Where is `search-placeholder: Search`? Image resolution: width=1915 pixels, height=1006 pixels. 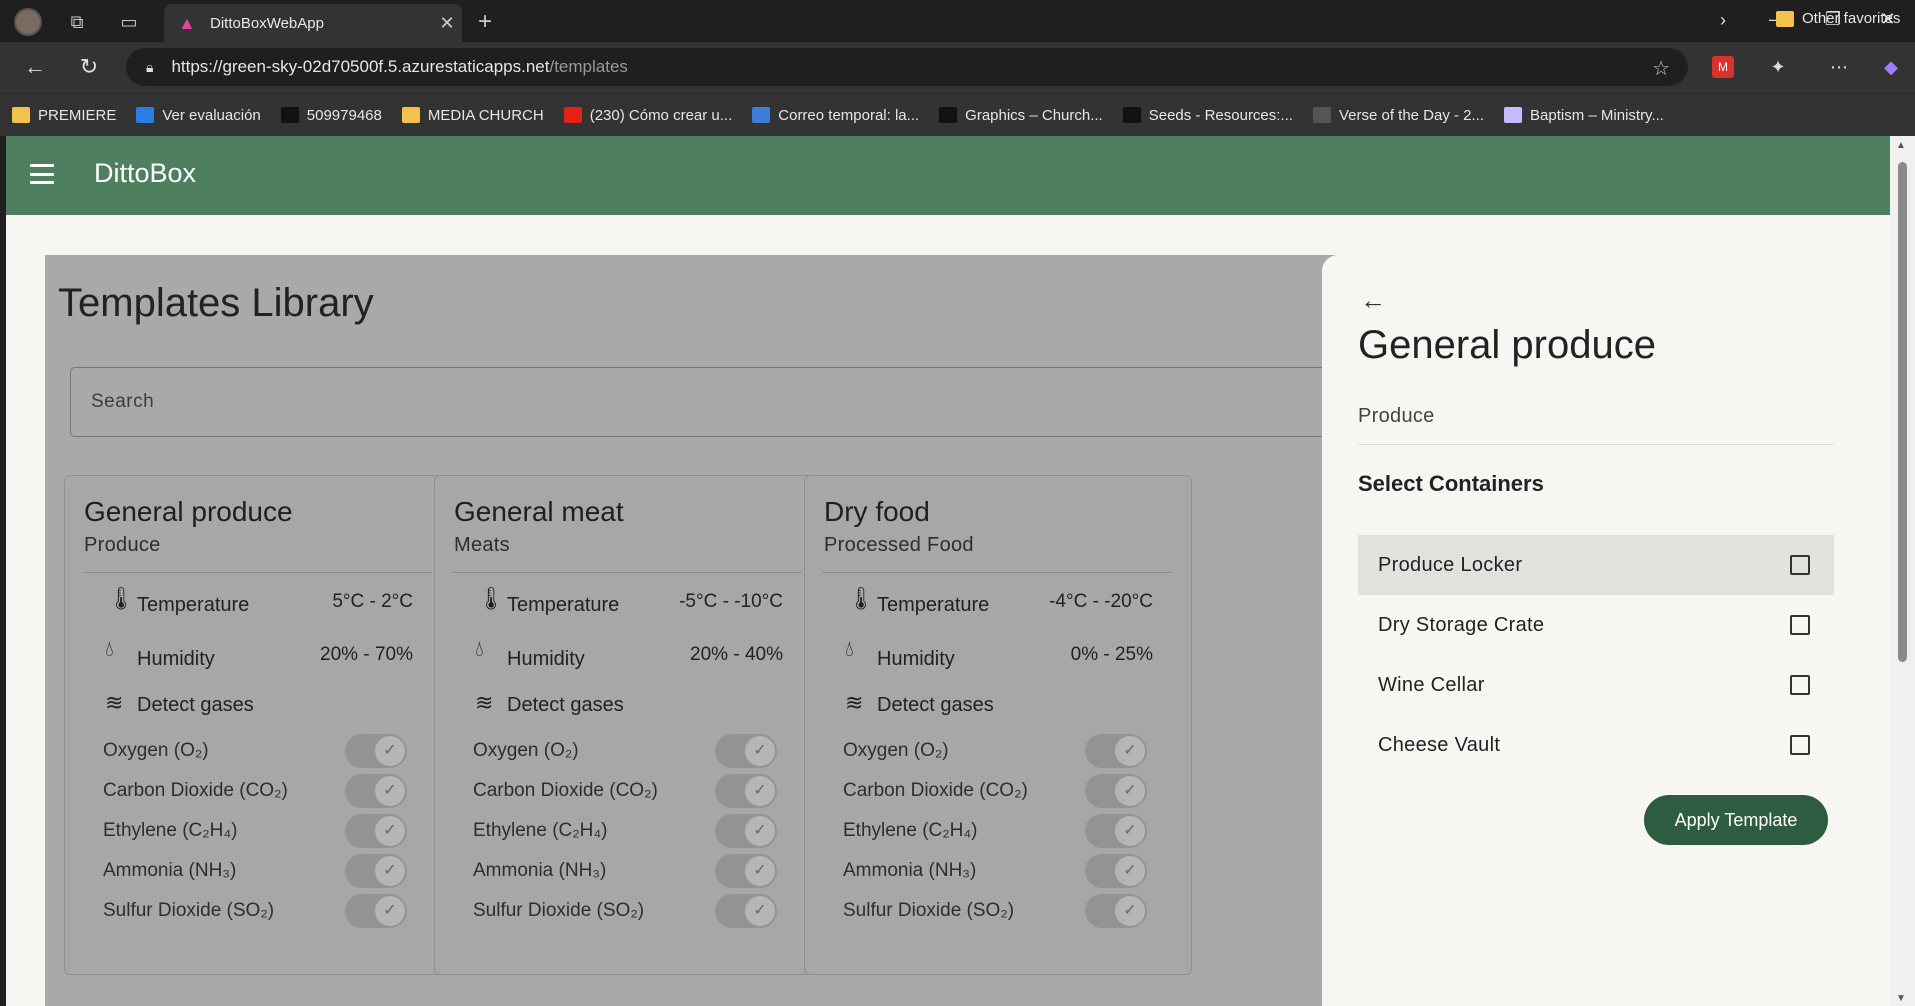 search-placeholder: Search is located at coordinates (123, 401).